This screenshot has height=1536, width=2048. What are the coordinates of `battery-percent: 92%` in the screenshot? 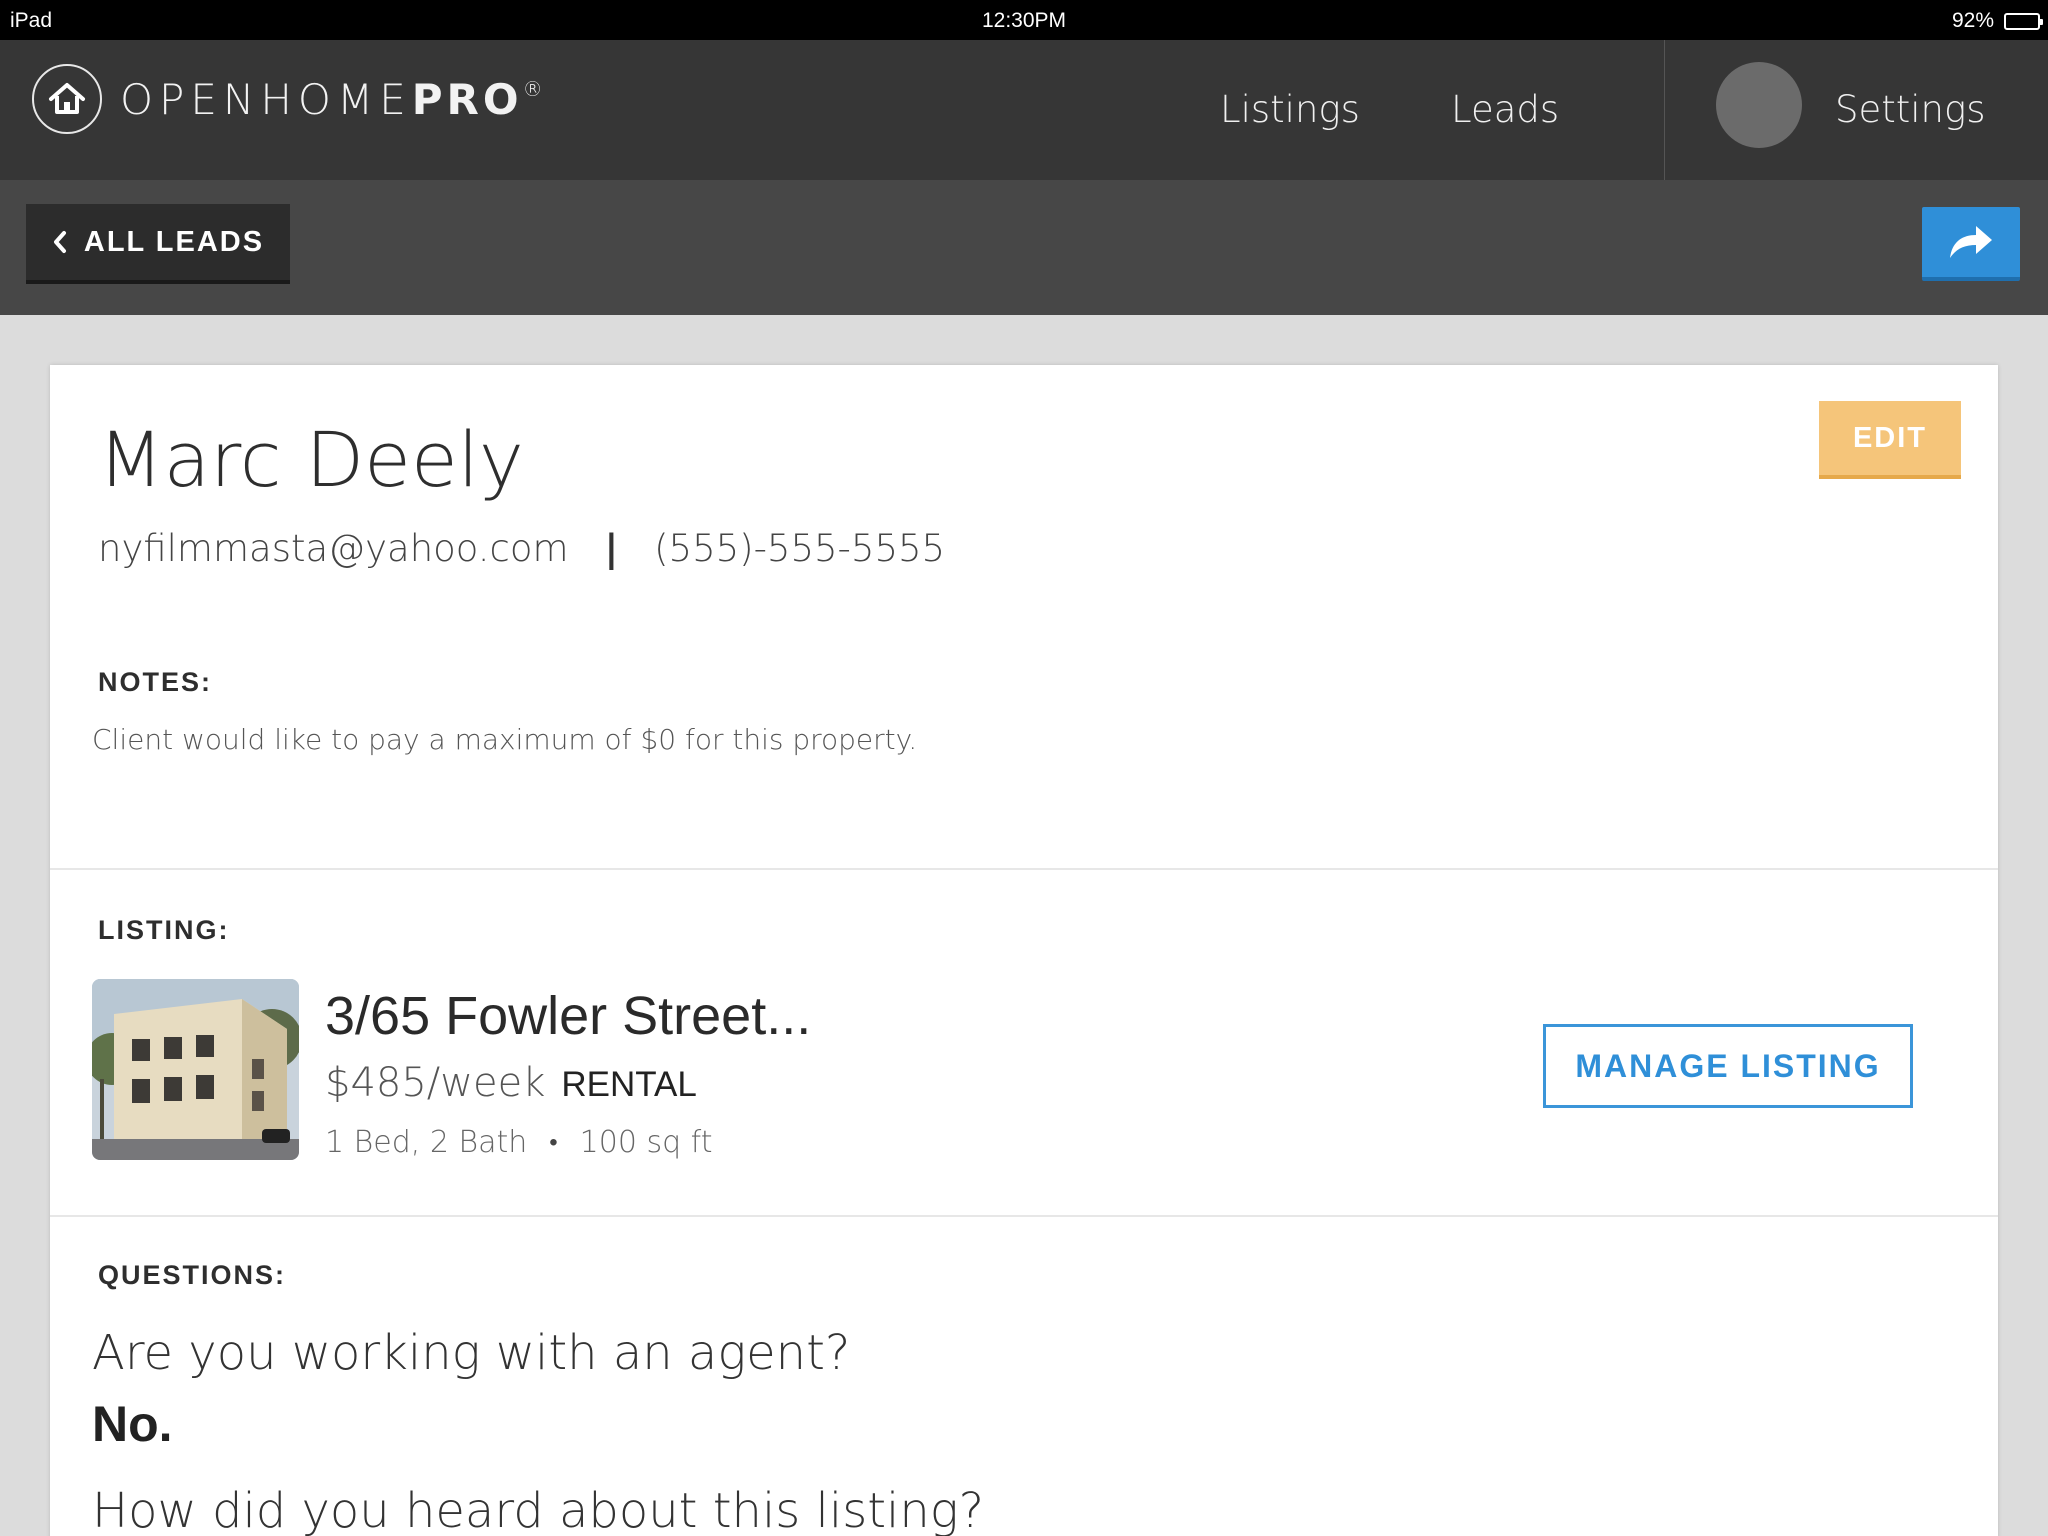 It's located at (1972, 20).